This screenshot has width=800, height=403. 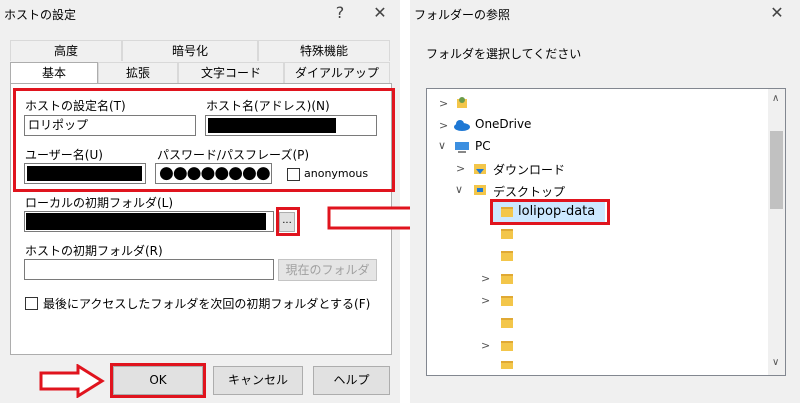 I want to click on host-setting-name-label: ホストの設定名(T), so click(x=75, y=106).